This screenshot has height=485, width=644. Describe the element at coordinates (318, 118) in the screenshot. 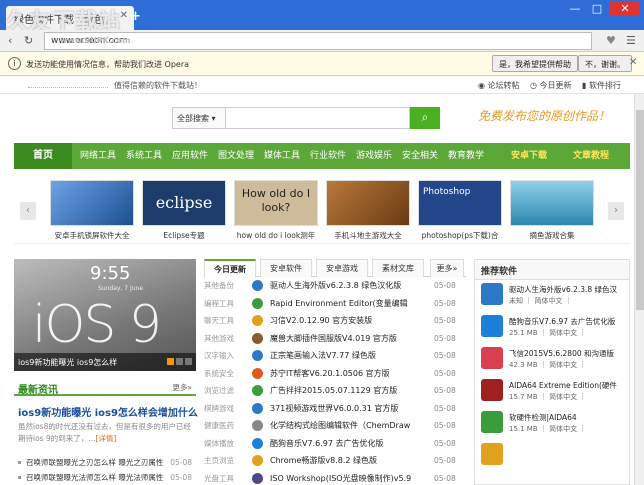

I see `search-input` at that location.